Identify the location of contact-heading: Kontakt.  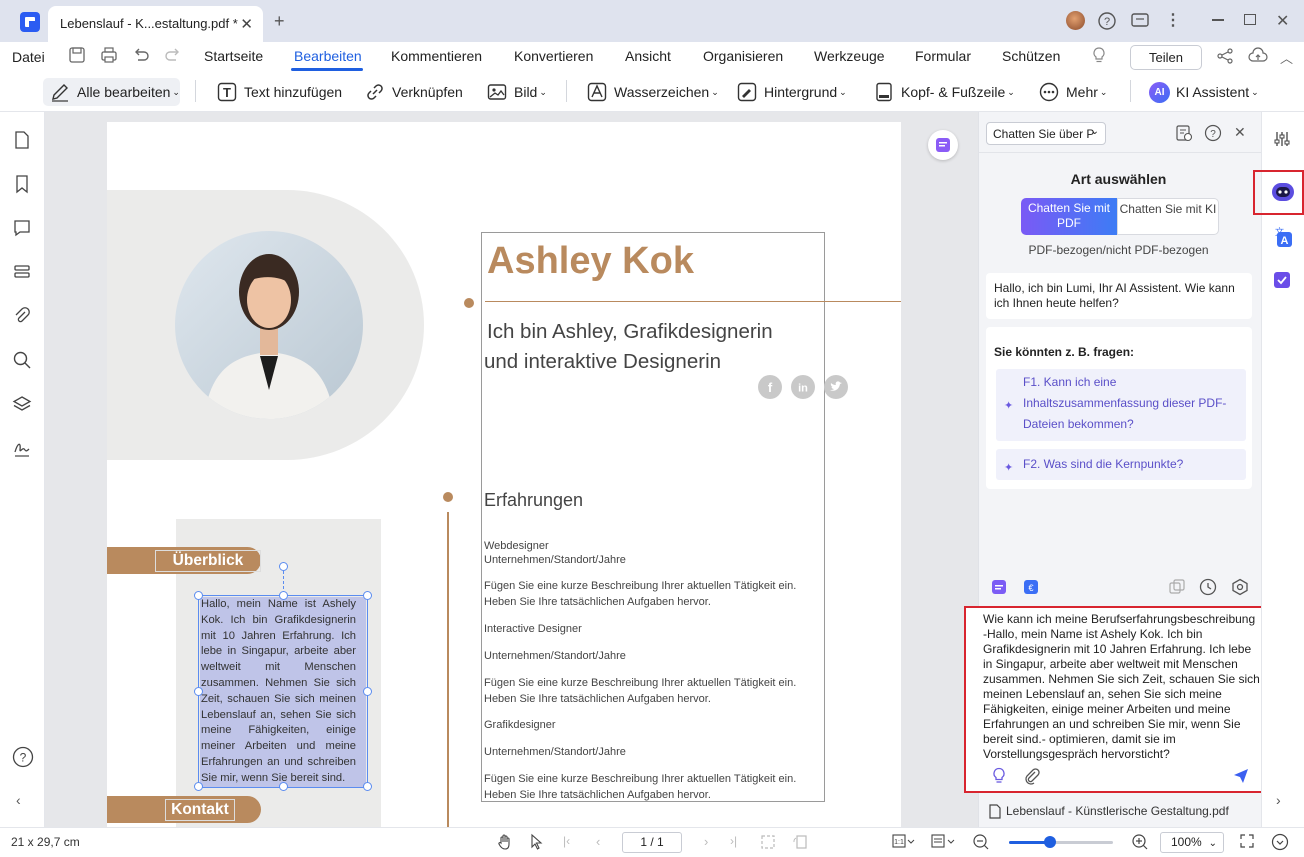
(200, 810).